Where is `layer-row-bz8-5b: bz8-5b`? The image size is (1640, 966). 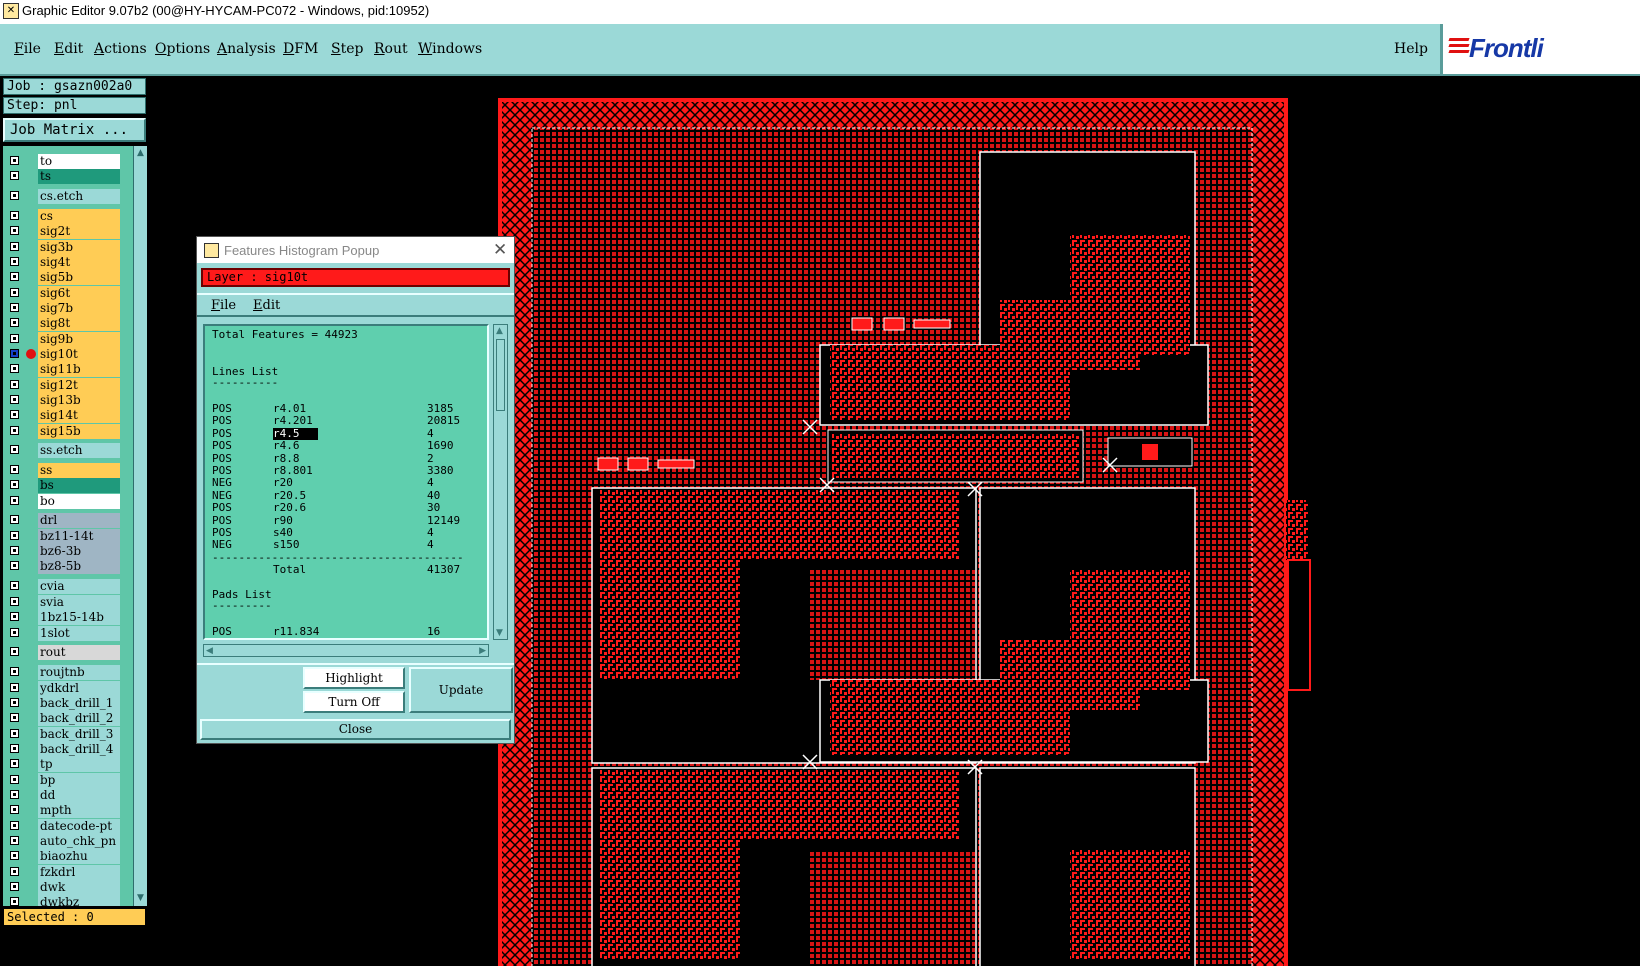
layer-row-bz8-5b: bz8-5b is located at coordinates (68, 566).